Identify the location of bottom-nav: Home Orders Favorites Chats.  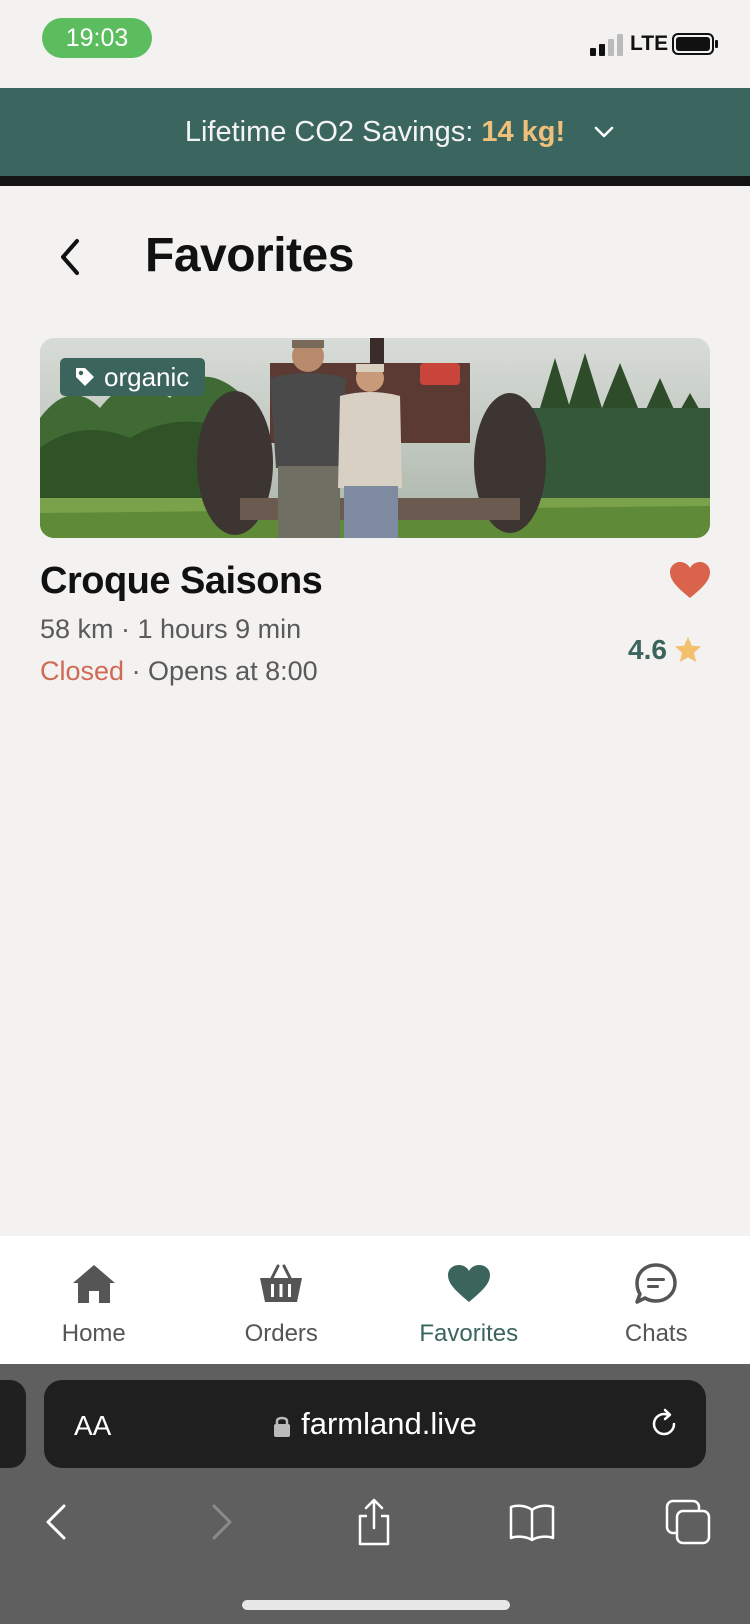
(375, 1300).